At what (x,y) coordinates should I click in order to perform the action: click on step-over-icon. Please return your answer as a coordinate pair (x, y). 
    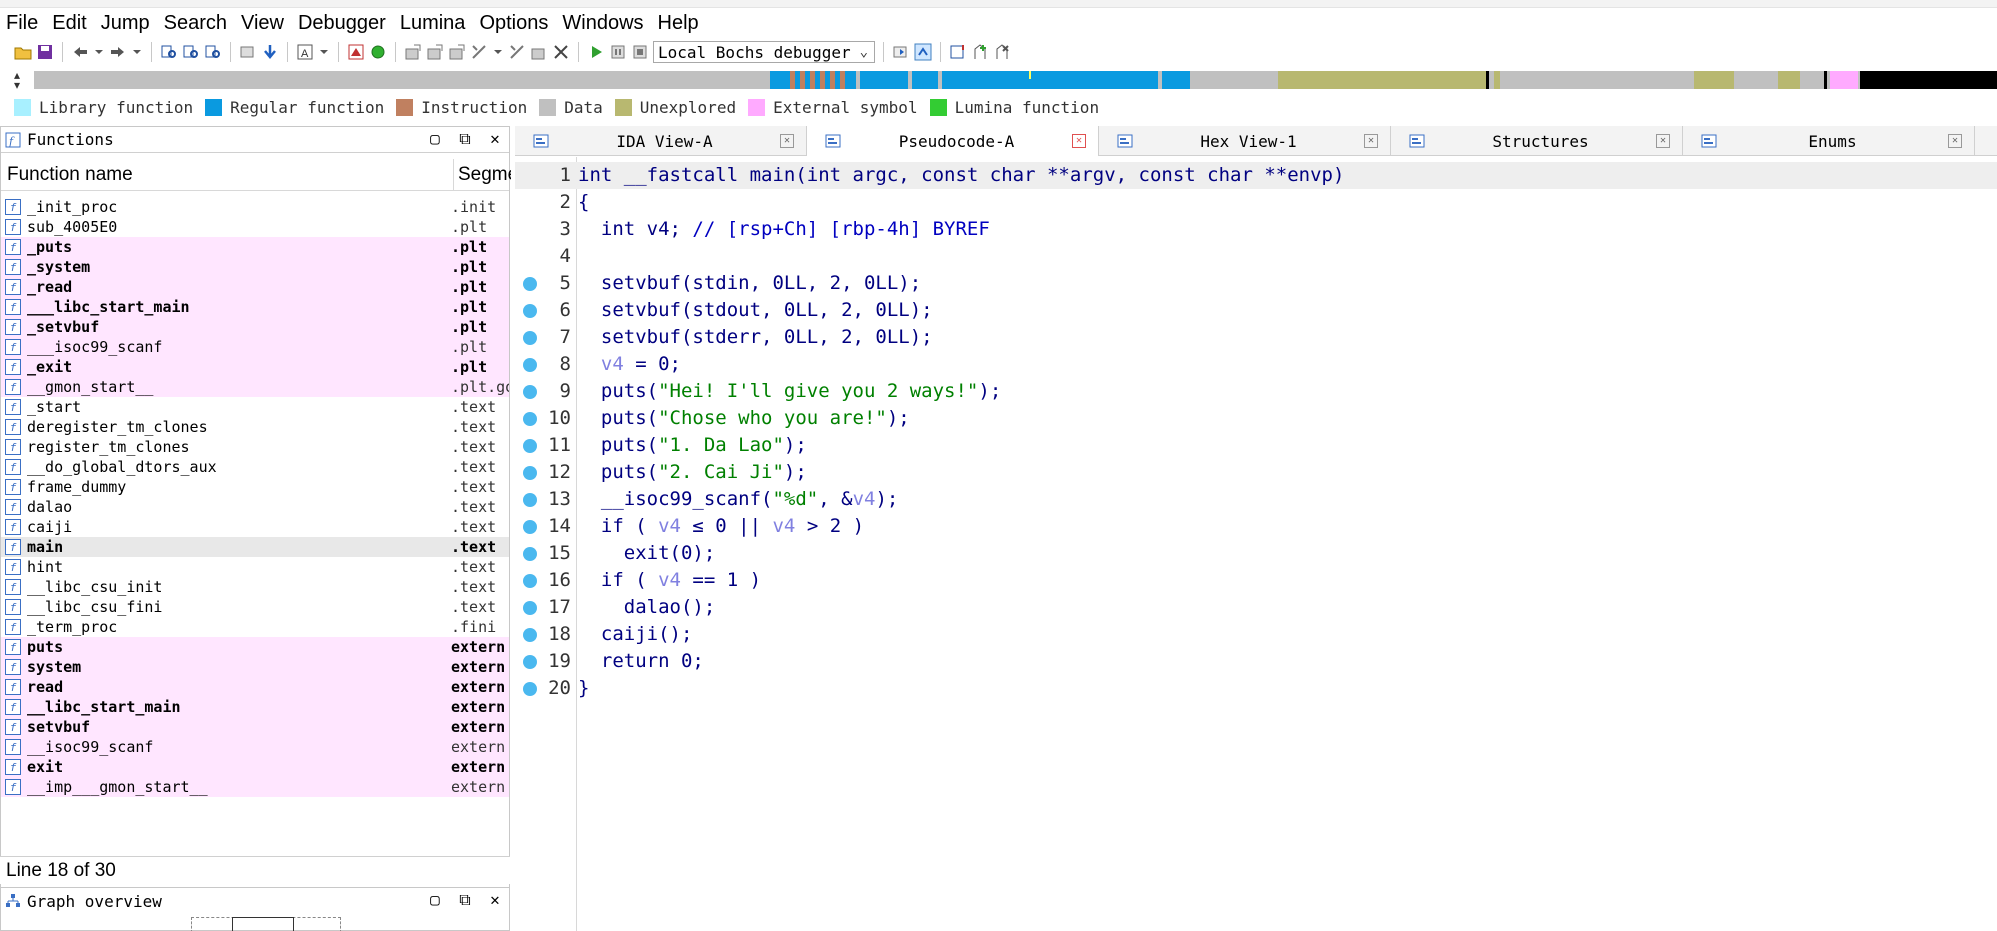
    Looking at the image, I should click on (923, 52).